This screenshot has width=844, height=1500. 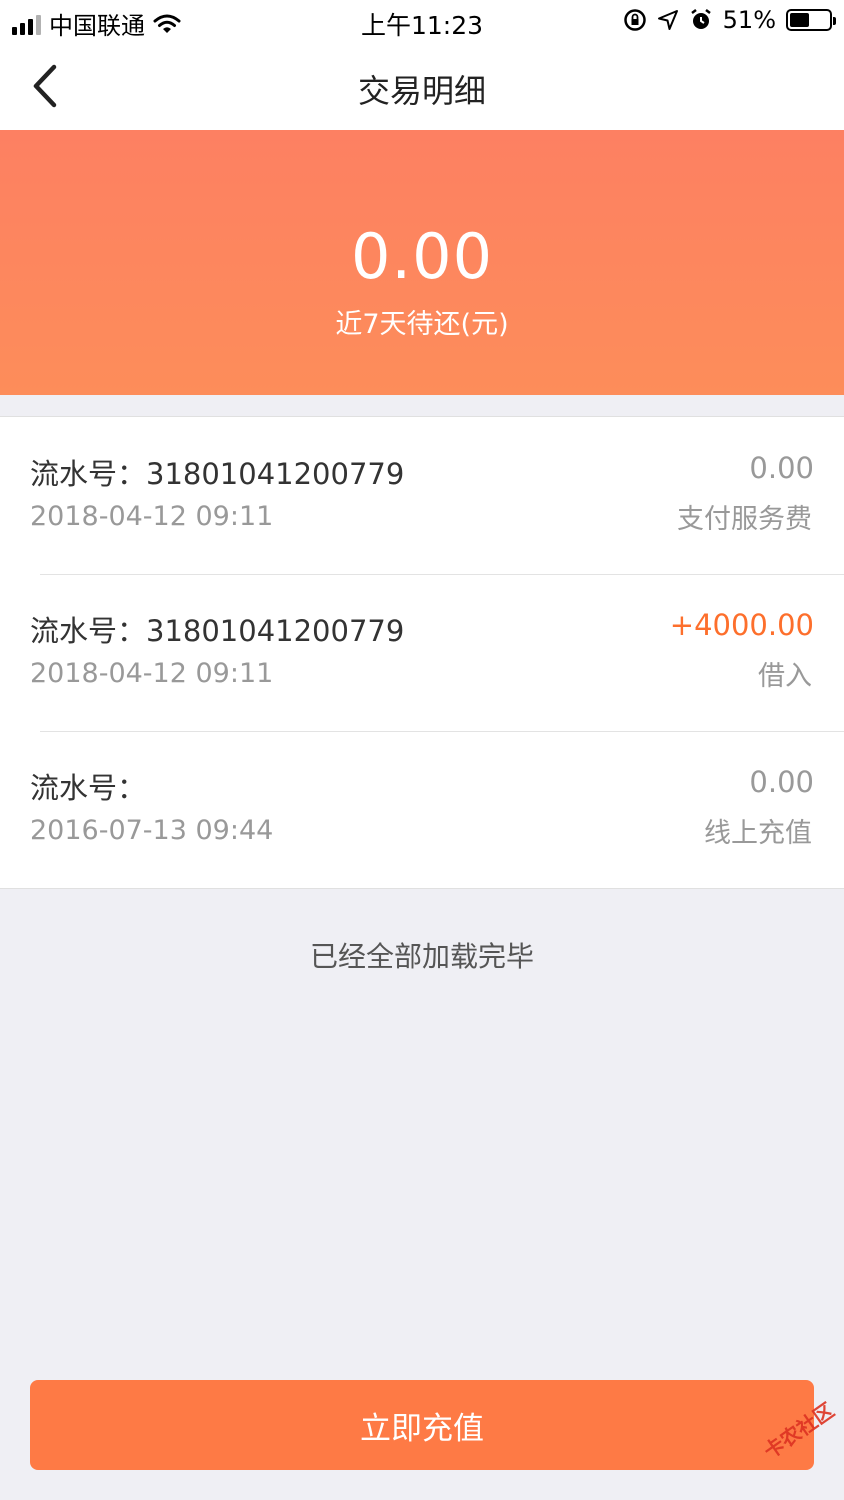 What do you see at coordinates (422, 256) in the screenshot?
I see `pending-amount: 0.00` at bounding box center [422, 256].